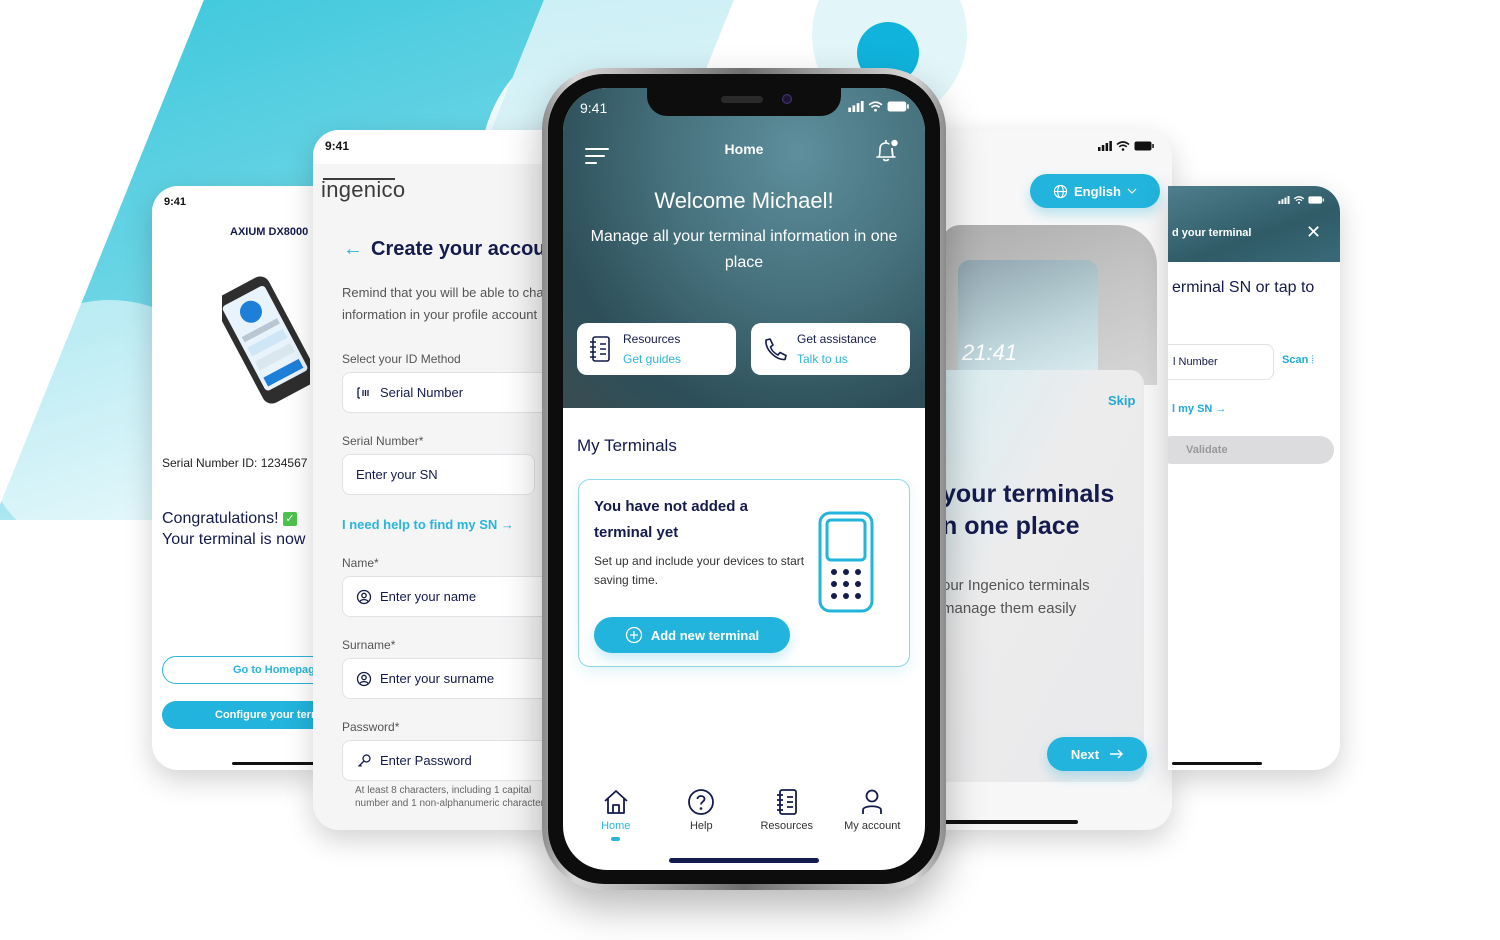 This screenshot has width=1500, height=940. I want to click on active-tab-indicator, so click(616, 839).